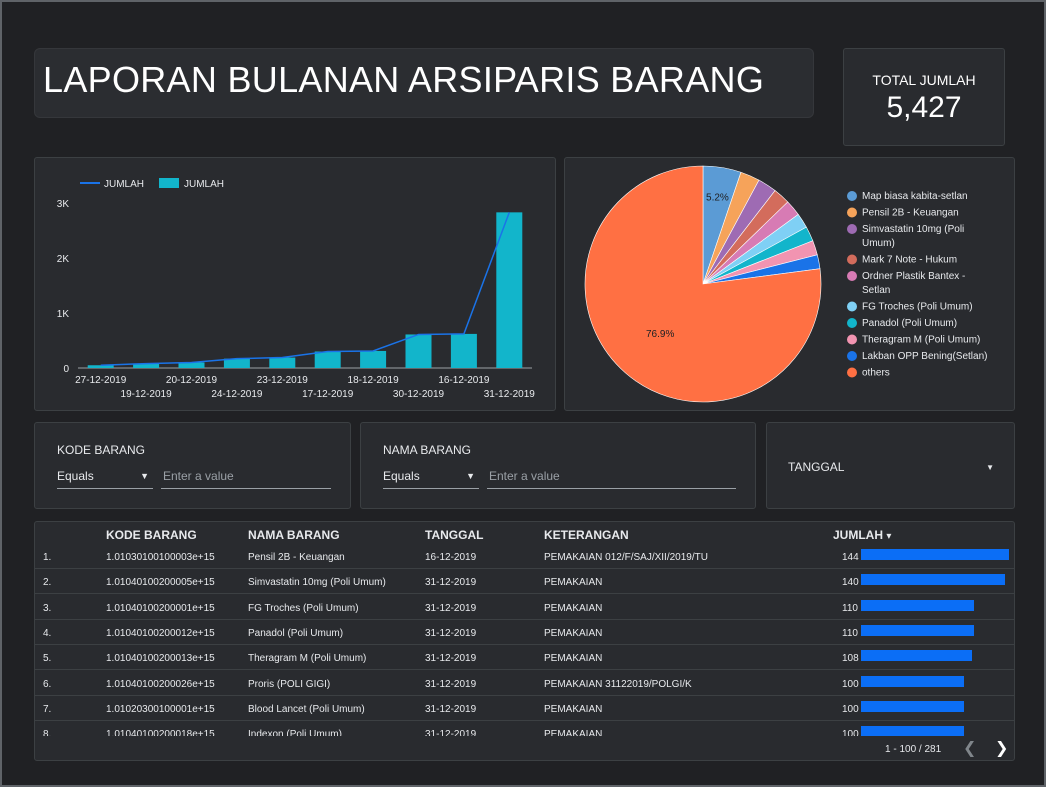  Describe the element at coordinates (246, 477) in the screenshot. I see `kode-value-input: Enter a value` at that location.